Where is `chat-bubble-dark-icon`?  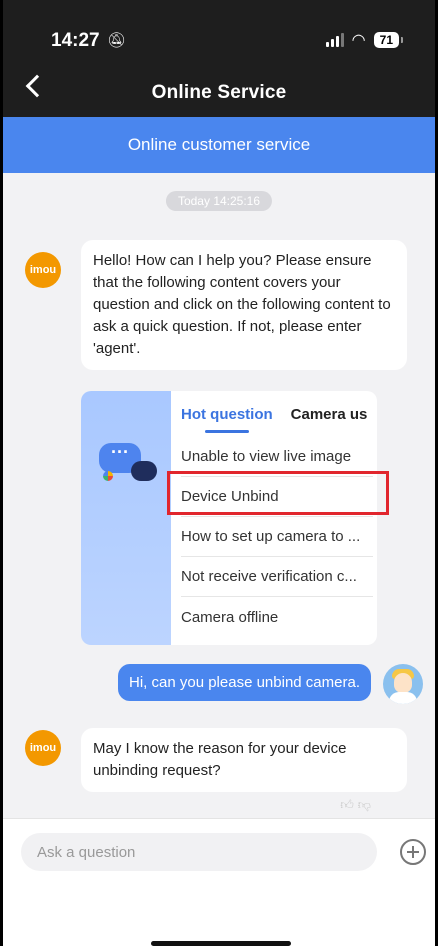
chat-bubble-dark-icon is located at coordinates (144, 471).